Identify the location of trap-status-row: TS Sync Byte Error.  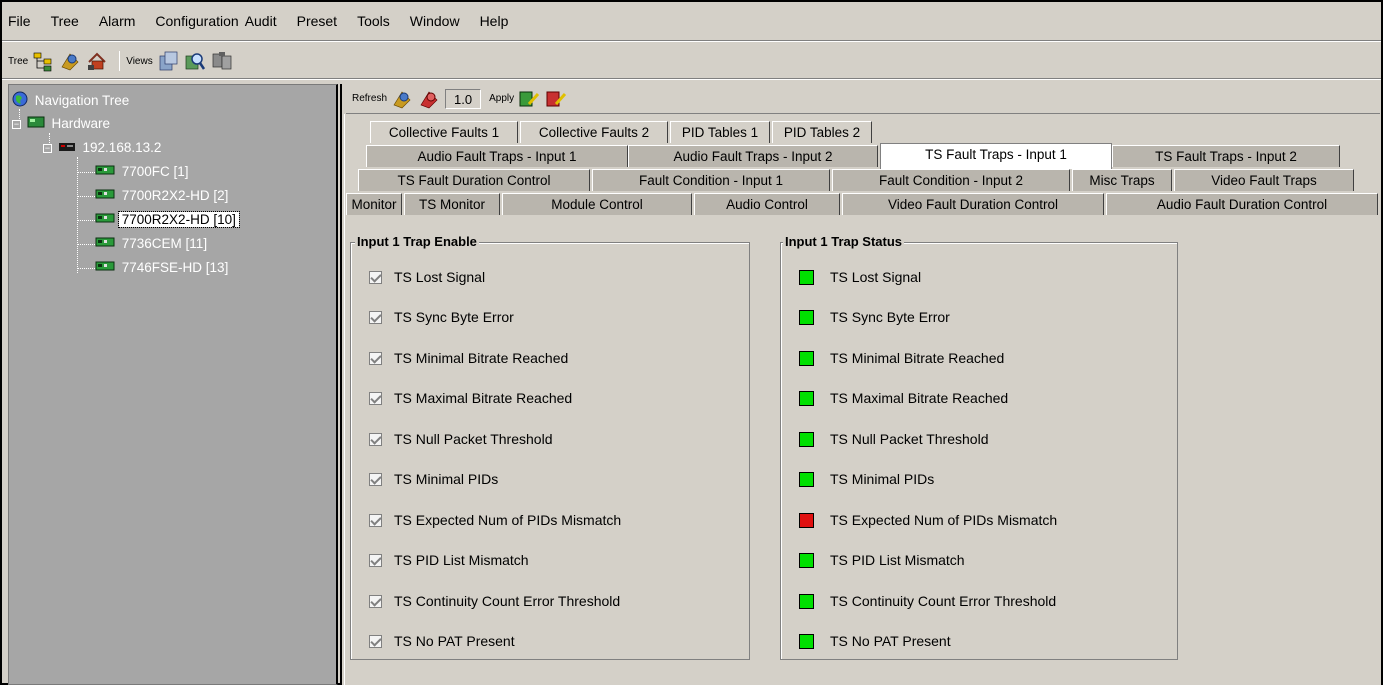
(874, 317).